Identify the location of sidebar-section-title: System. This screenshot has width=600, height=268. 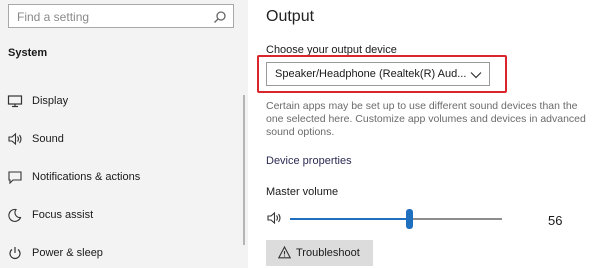
(28, 53).